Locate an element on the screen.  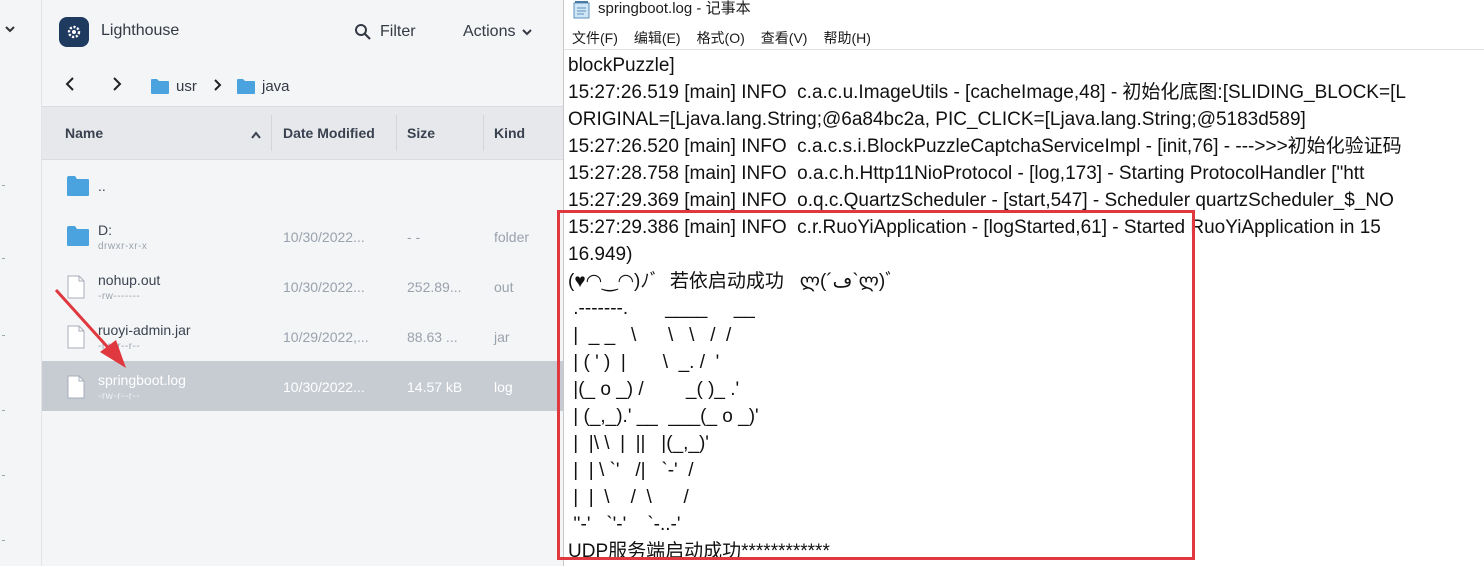
menu-format: 格式(O) is located at coordinates (721, 36).